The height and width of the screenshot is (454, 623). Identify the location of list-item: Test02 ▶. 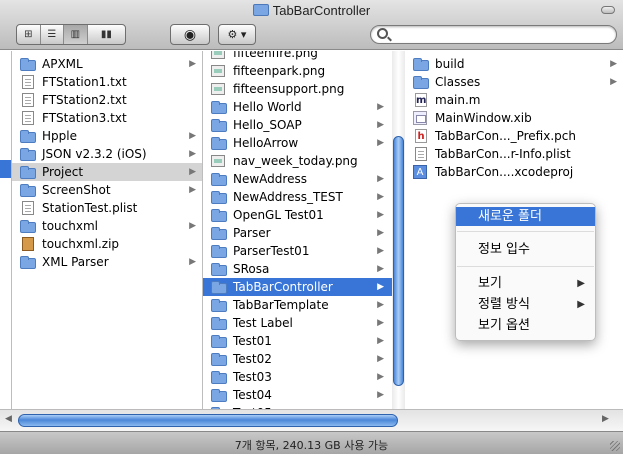
(303, 359).